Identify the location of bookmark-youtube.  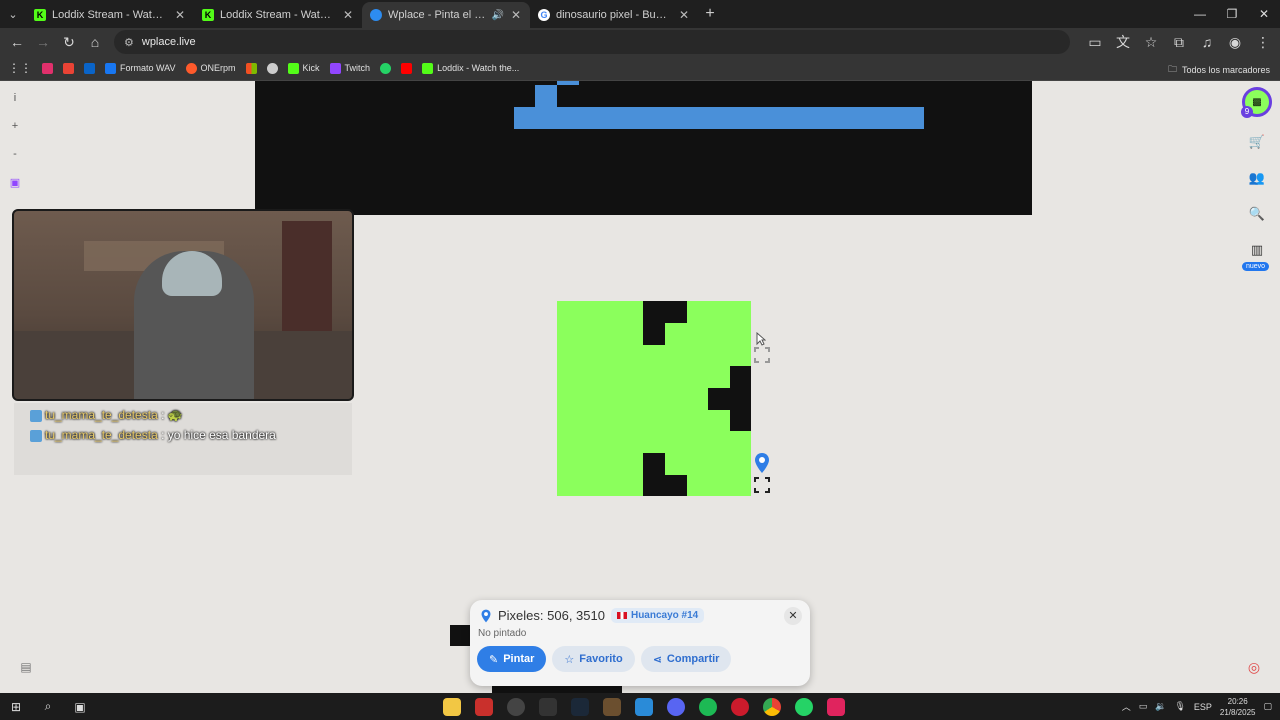
(407, 68).